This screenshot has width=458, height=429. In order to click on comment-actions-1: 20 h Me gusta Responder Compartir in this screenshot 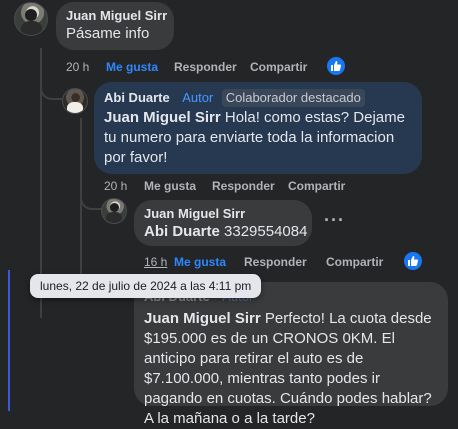, I will do `click(206, 68)`.